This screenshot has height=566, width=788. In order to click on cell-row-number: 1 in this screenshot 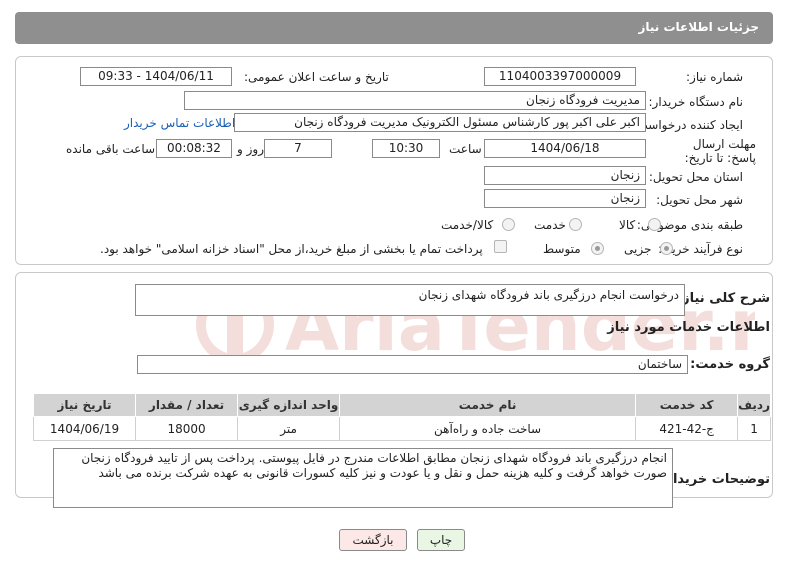, I will do `click(754, 428)`.